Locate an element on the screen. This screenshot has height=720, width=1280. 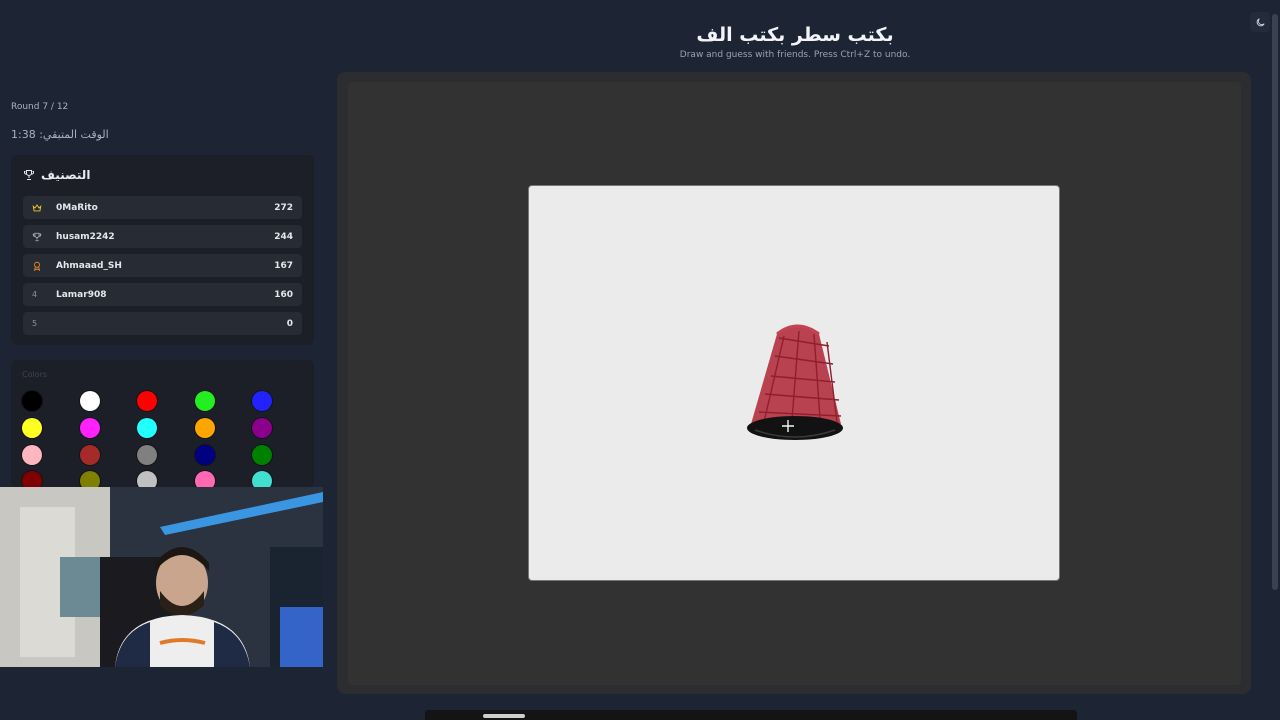
player-score: 272 is located at coordinates (283, 207).